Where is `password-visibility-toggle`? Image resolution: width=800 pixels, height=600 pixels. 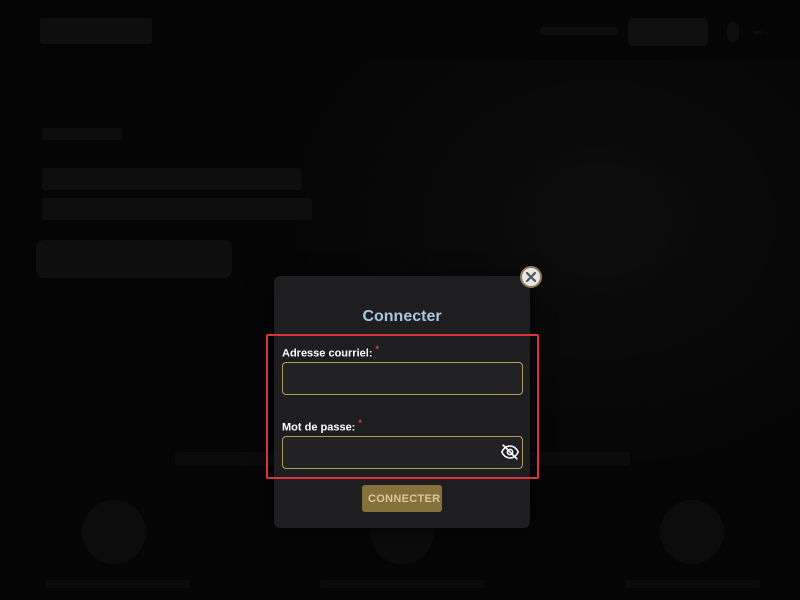 password-visibility-toggle is located at coordinates (510, 452).